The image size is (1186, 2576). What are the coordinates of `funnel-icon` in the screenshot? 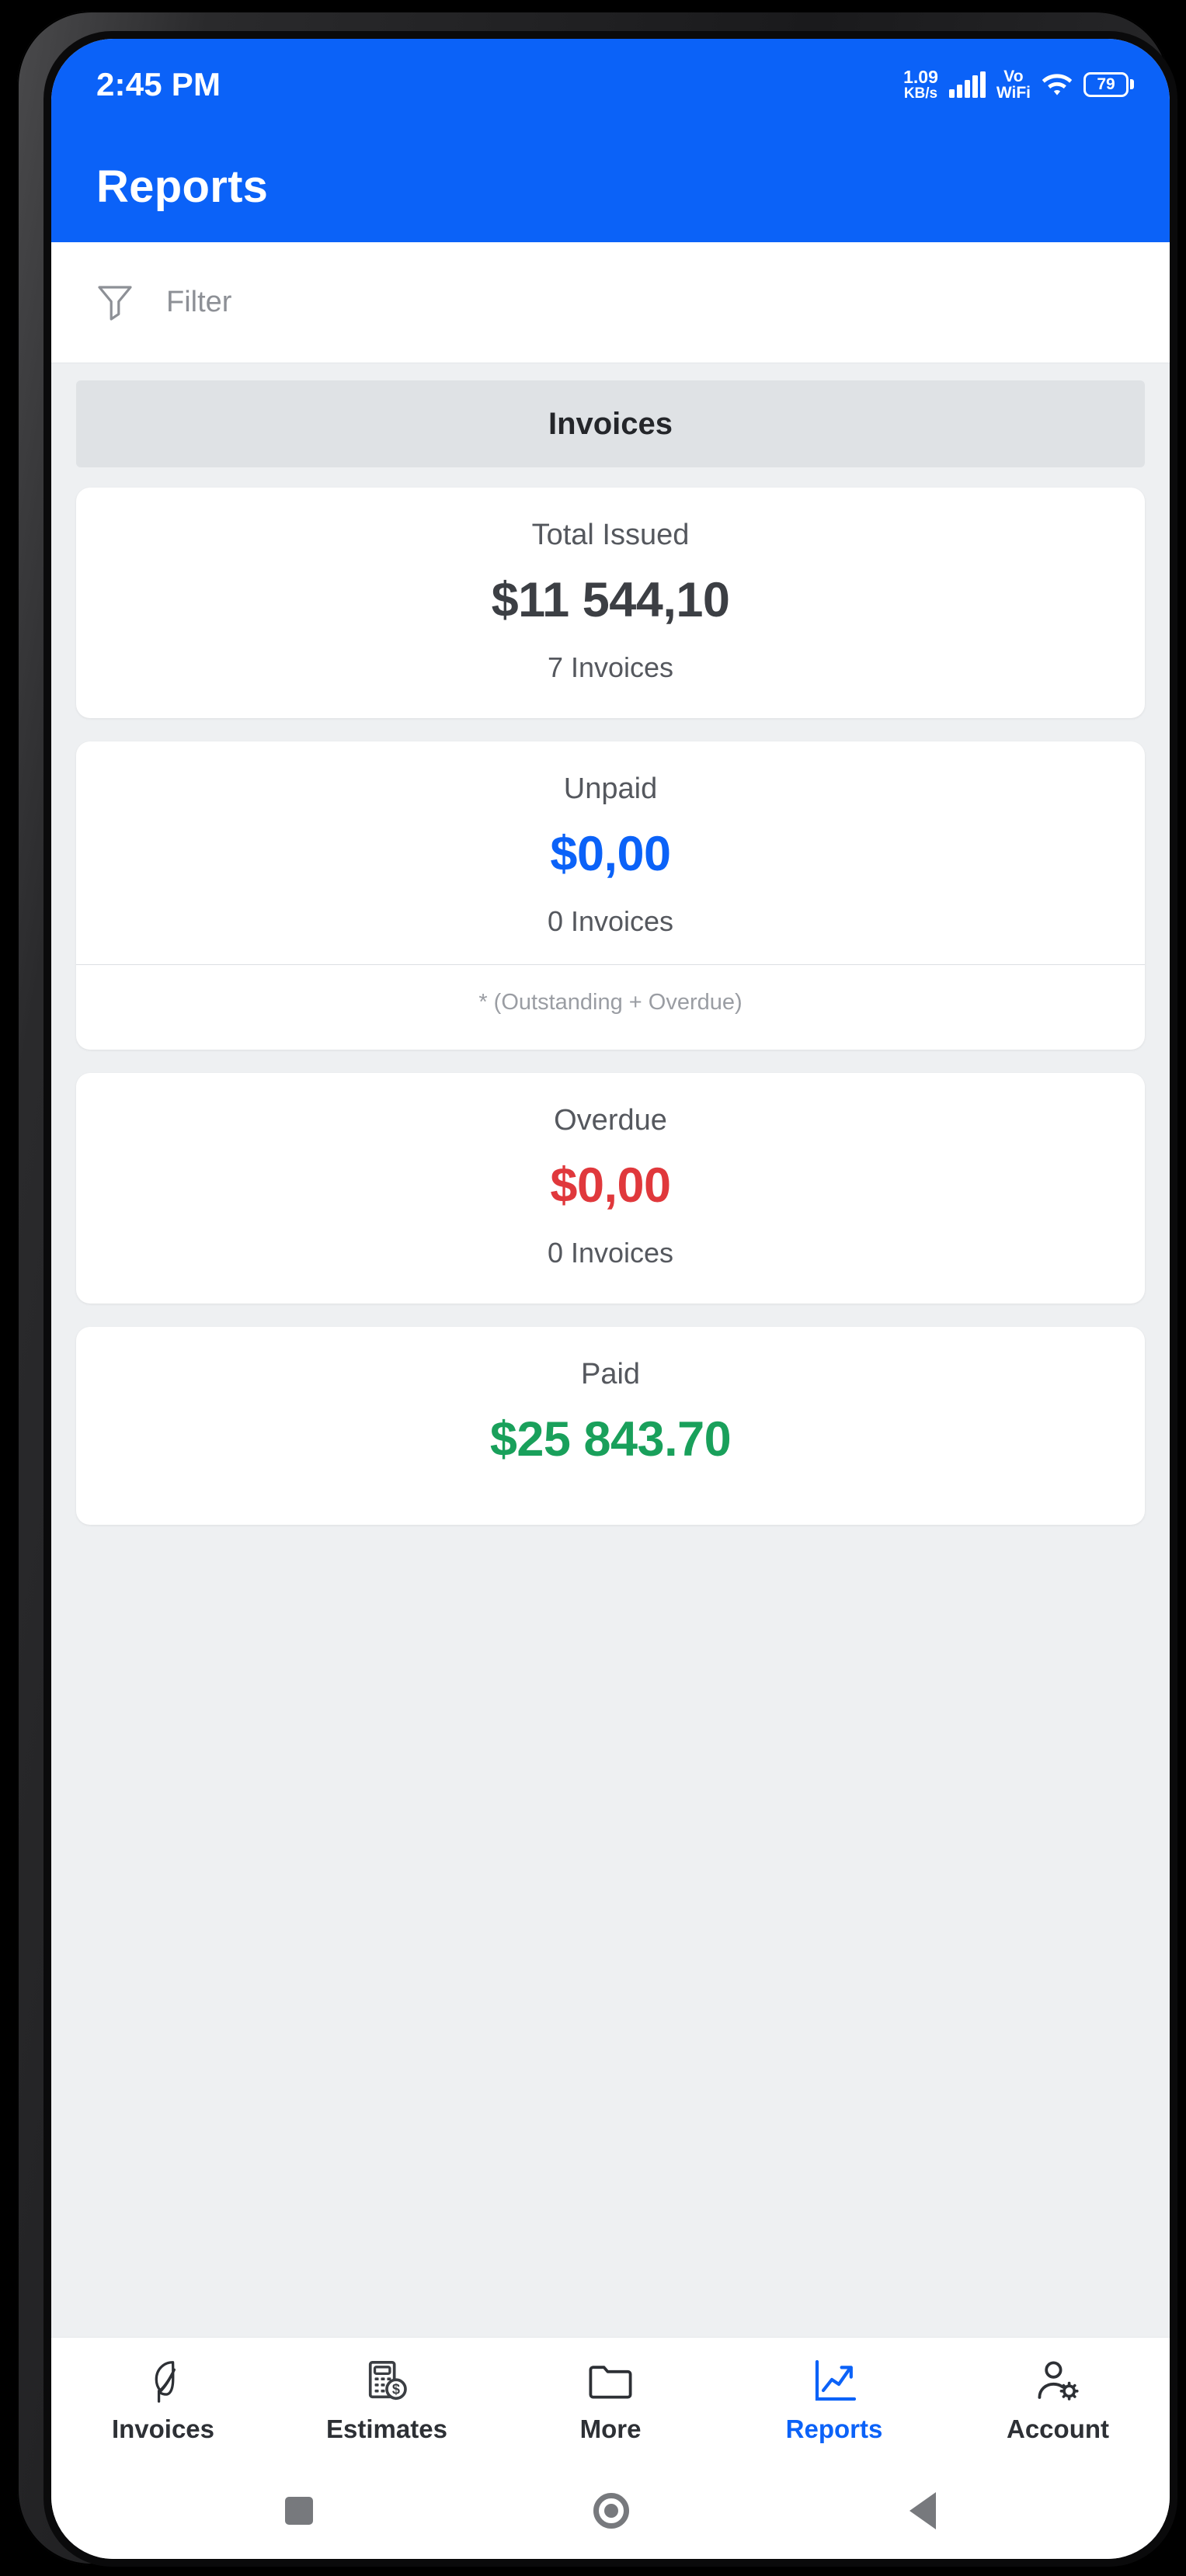 It's located at (115, 303).